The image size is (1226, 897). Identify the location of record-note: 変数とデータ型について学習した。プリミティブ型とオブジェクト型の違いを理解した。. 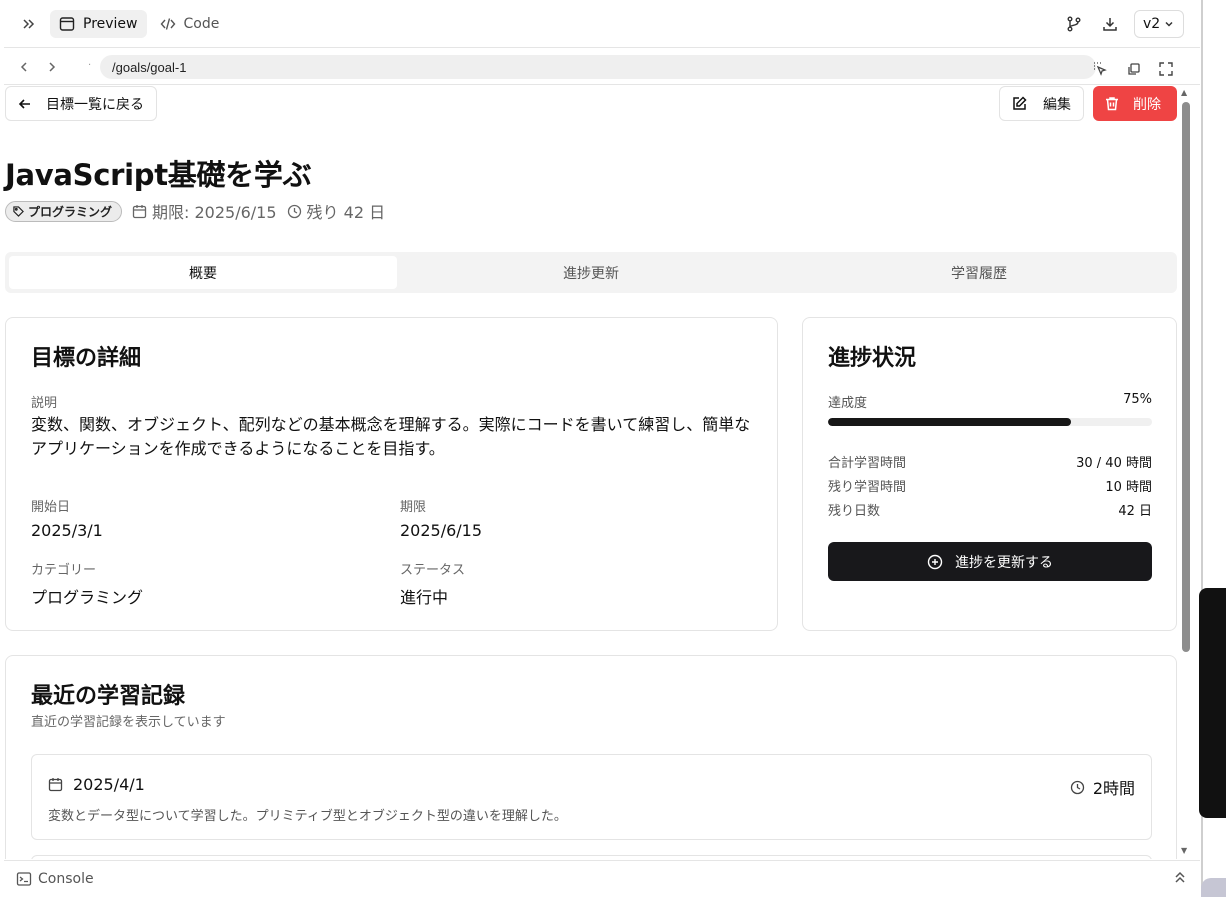
(307, 816).